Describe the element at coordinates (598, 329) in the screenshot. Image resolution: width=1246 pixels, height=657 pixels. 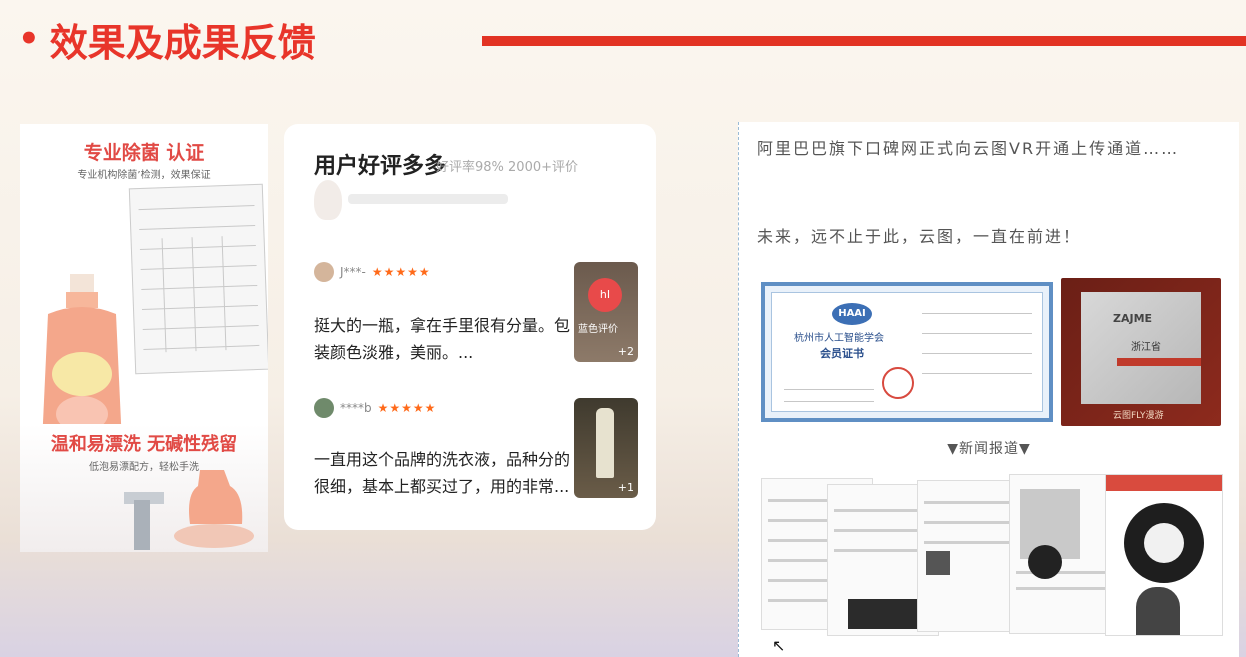
I see `thumb-label: 蓝色评价` at that location.